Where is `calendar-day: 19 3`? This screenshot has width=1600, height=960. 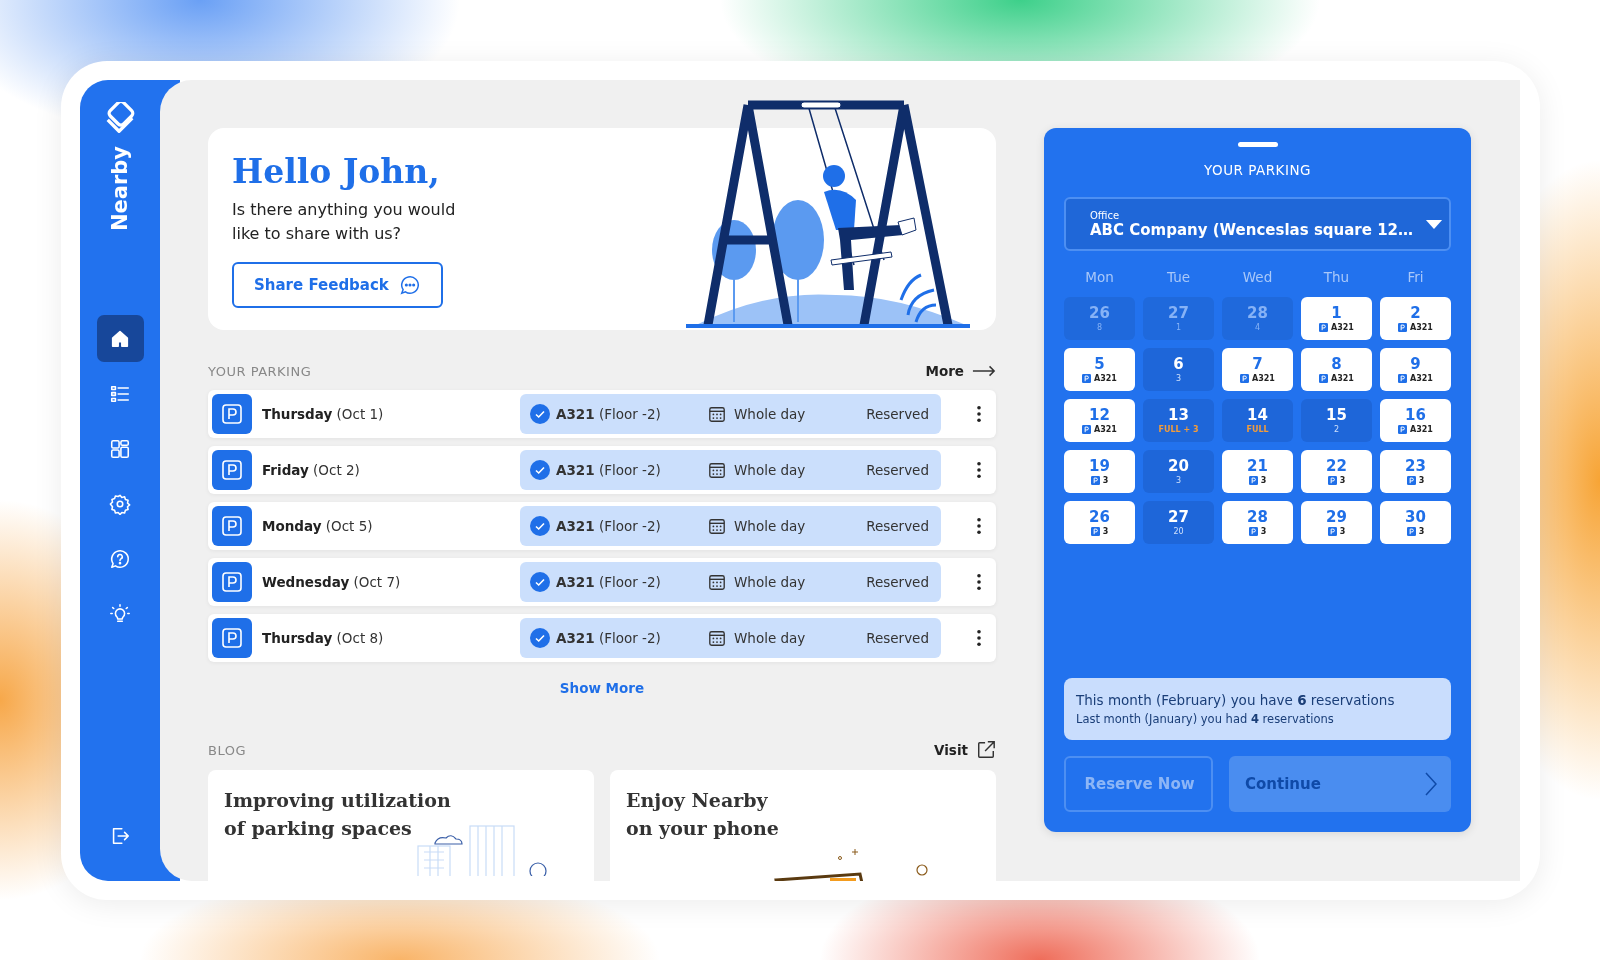
calendar-day: 19 3 is located at coordinates (1099, 471).